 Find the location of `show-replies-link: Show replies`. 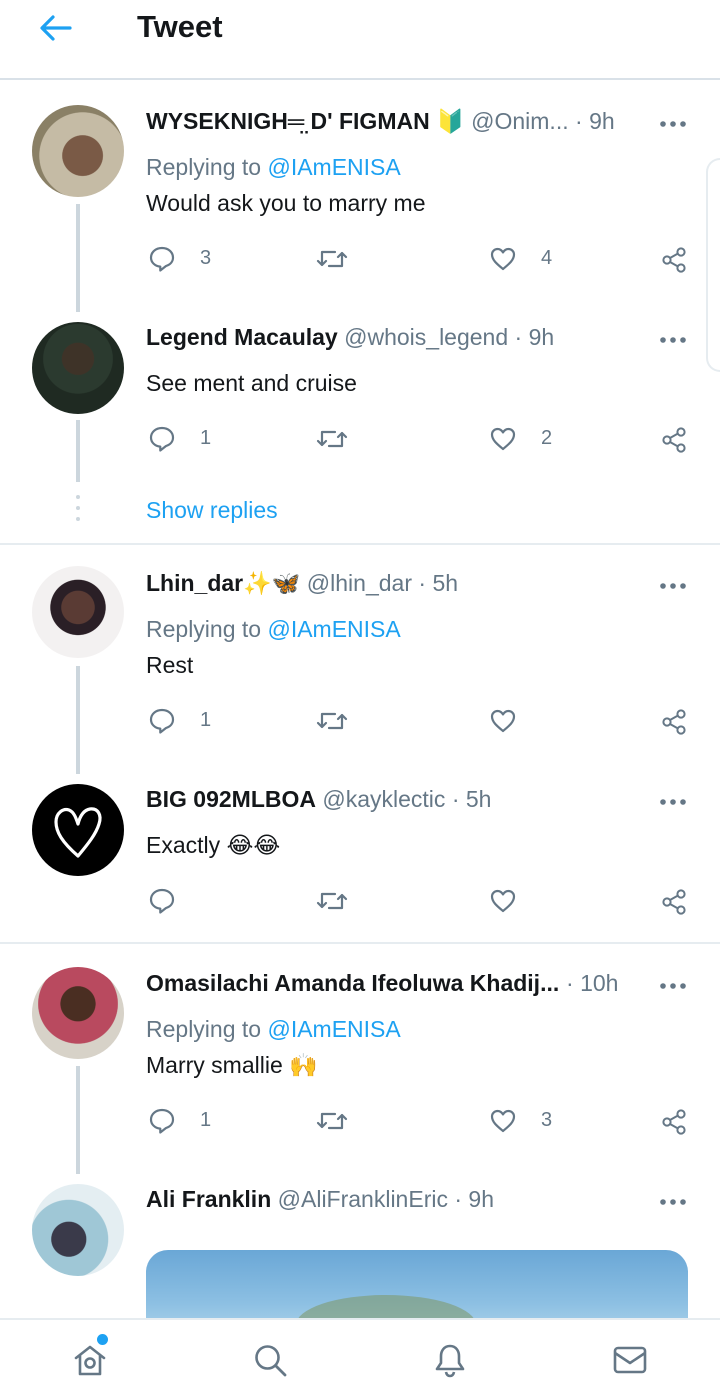

show-replies-link: Show replies is located at coordinates (212, 510).